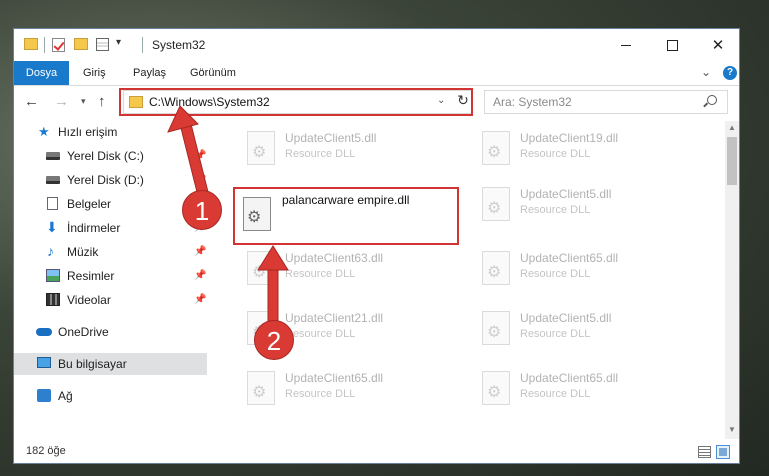 The height and width of the screenshot is (476, 769). I want to click on music-icon: ♪, so click(50, 251).